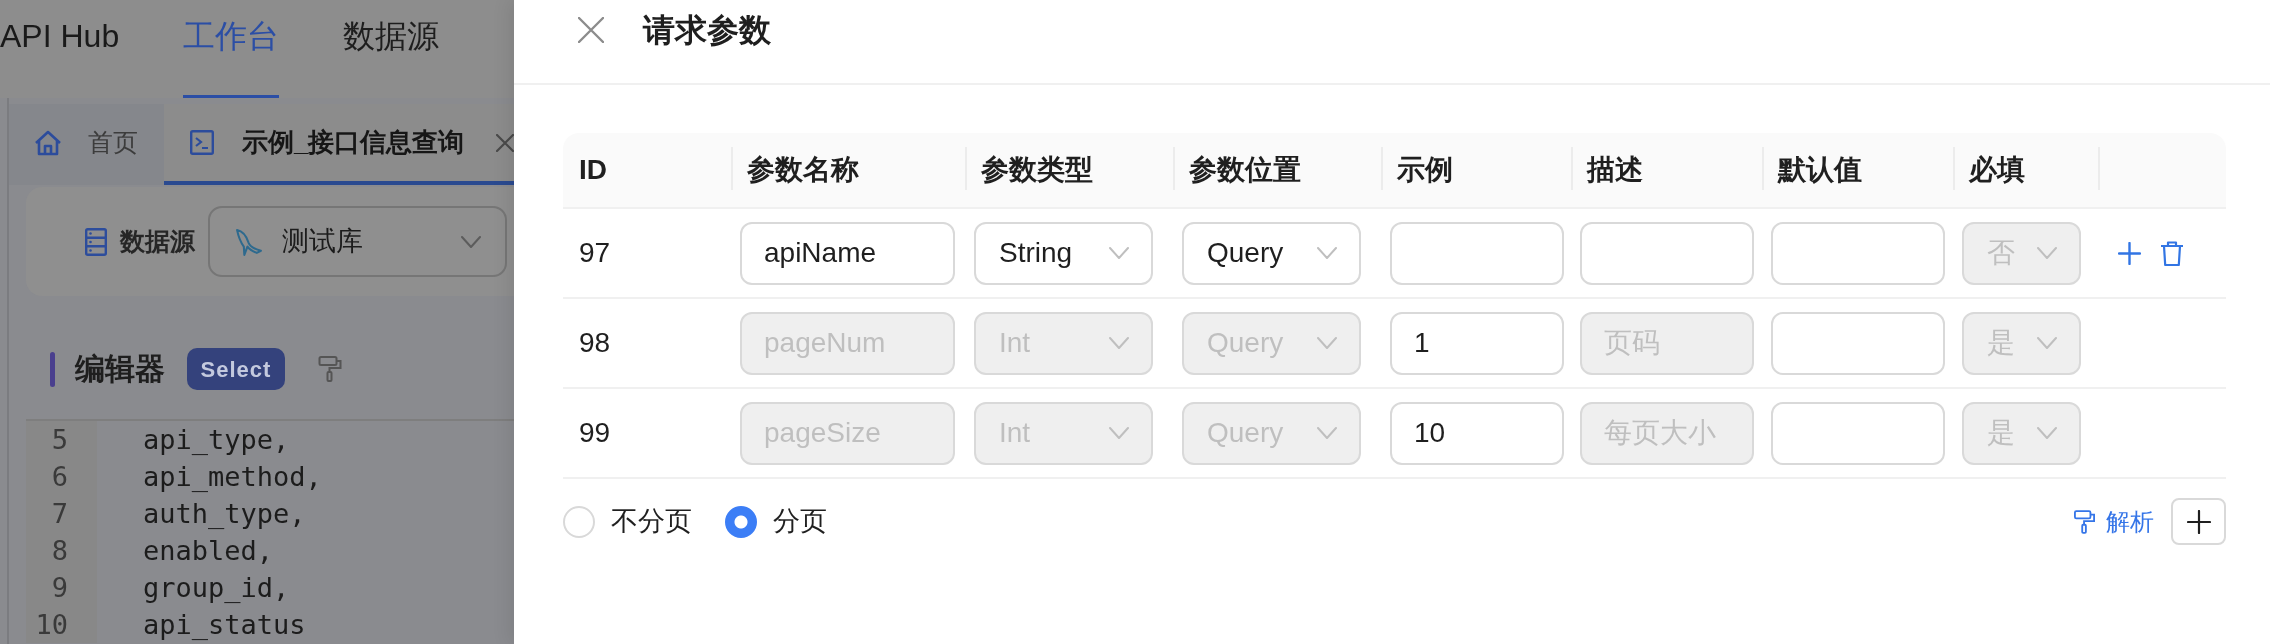 The image size is (2270, 644). I want to click on code-line: api_method,, so click(232, 477).